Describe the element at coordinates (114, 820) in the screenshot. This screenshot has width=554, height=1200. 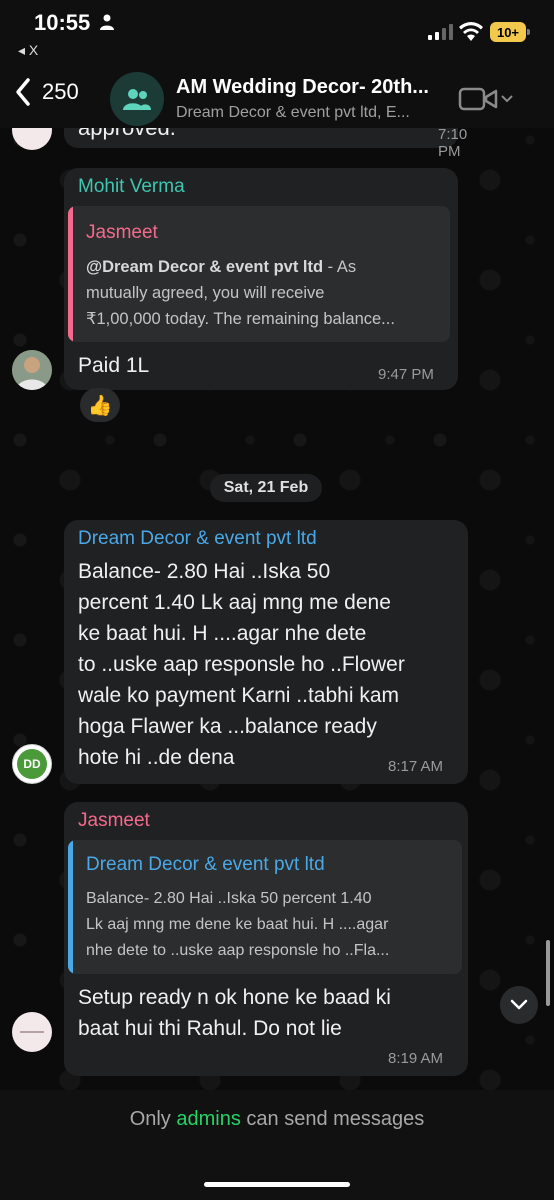
I see `message-sender: Jasmeet` at that location.